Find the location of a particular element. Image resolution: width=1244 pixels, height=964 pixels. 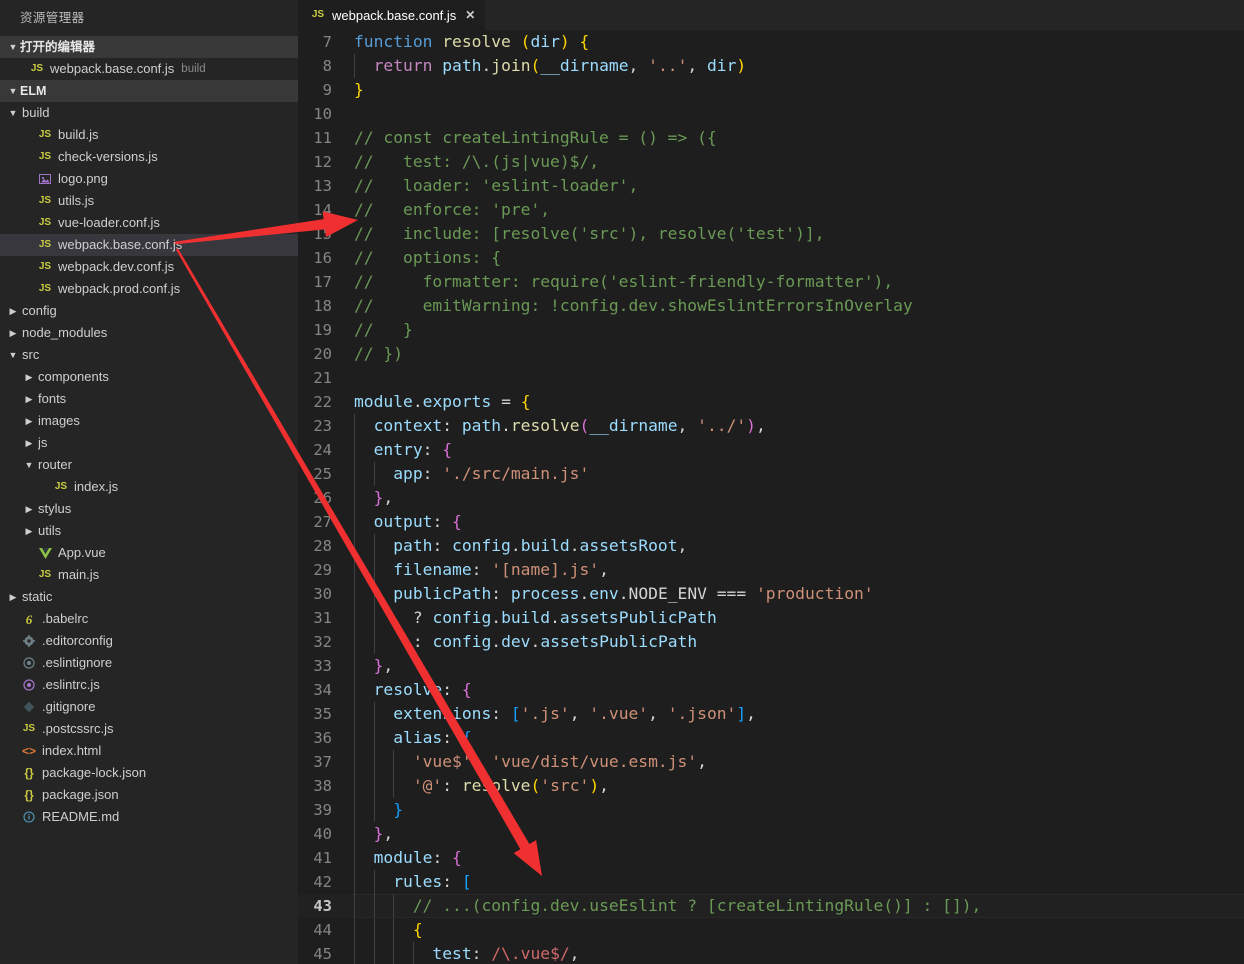

tree-file-row: ·JS webpack.dev.conf.js is located at coordinates (149, 267).